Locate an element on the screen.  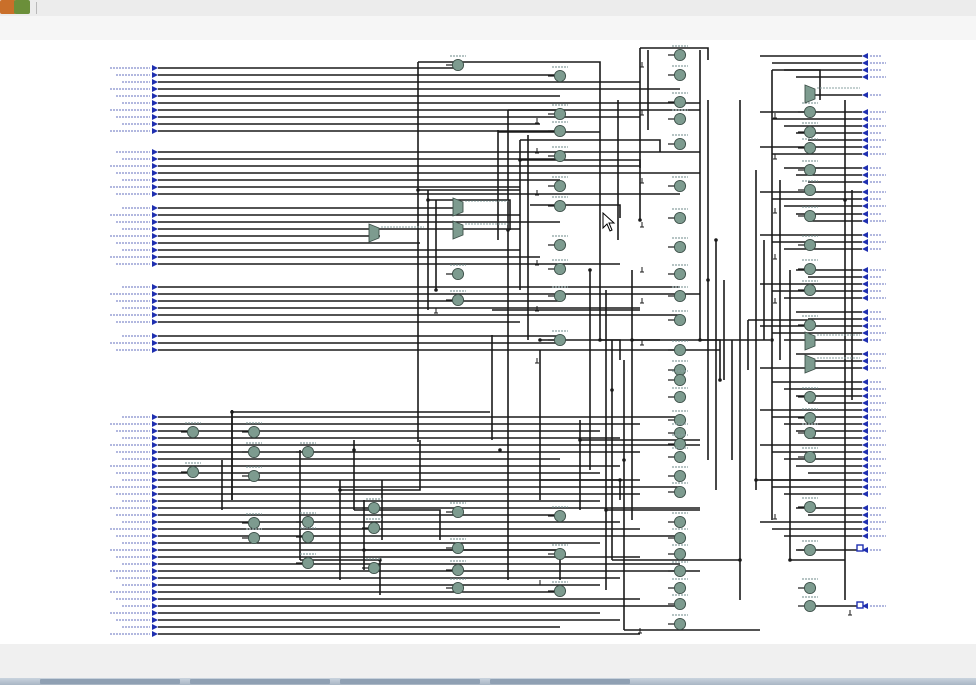
run-tool-icon is located at coordinates (22, 7).